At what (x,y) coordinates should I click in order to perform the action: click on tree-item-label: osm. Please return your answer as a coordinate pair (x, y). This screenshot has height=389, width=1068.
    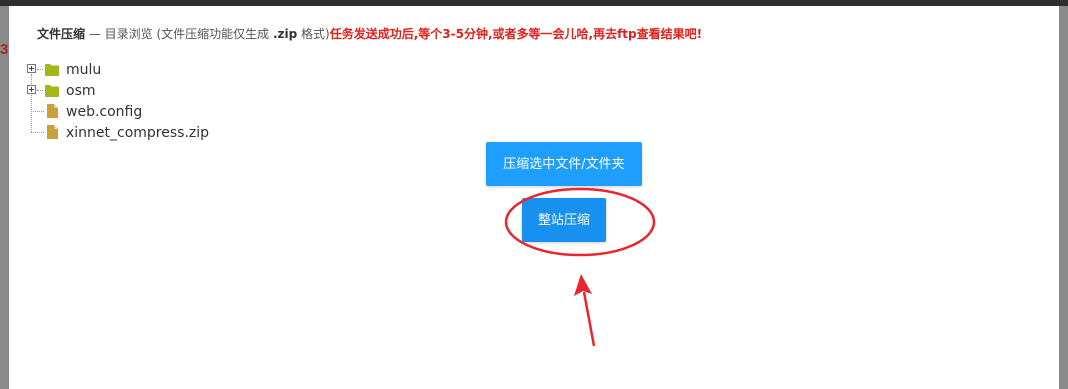
    Looking at the image, I should click on (81, 91).